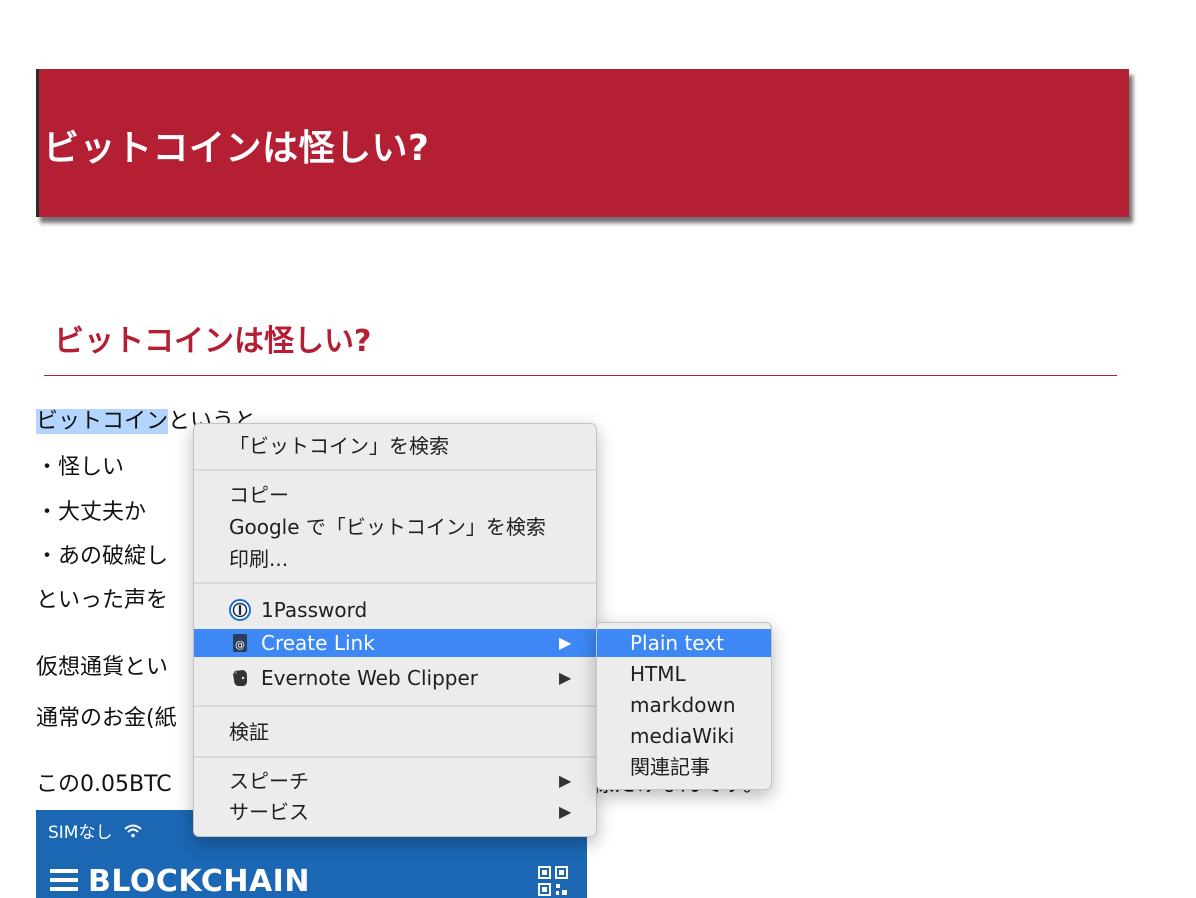 This screenshot has width=1196, height=898. What do you see at coordinates (684, 767) in the screenshot?
I see `submenu-item-related-articles: 関連記事` at bounding box center [684, 767].